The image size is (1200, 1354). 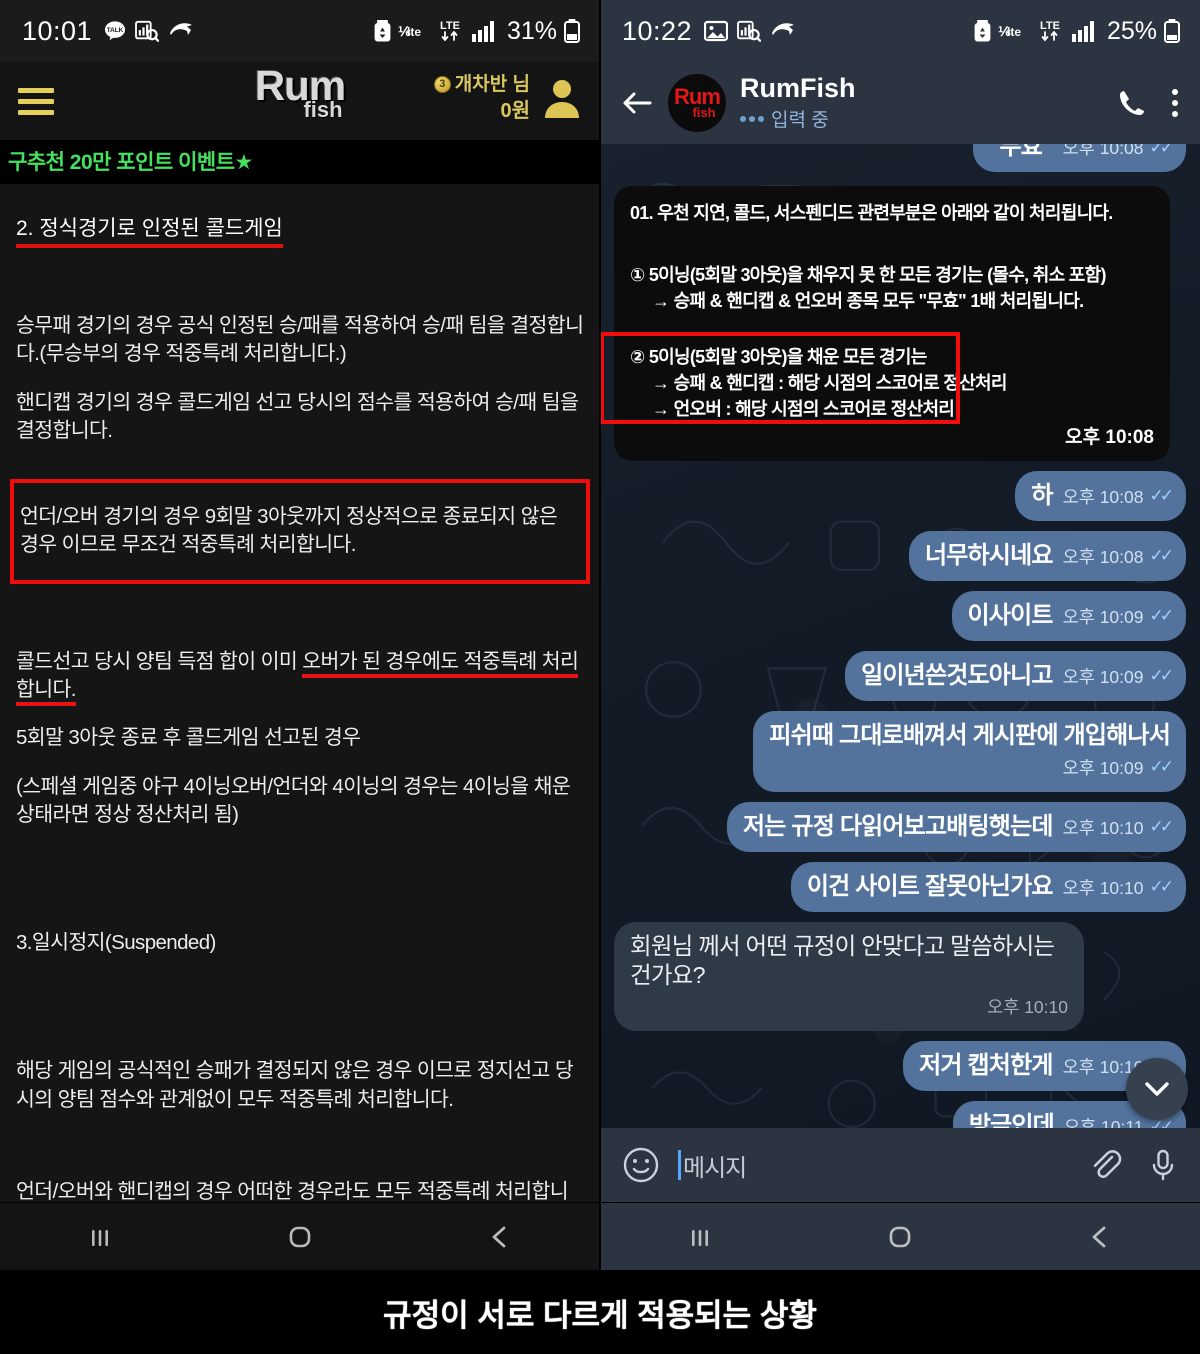 I want to click on message-text: 너무하시네요, so click(x=988, y=555).